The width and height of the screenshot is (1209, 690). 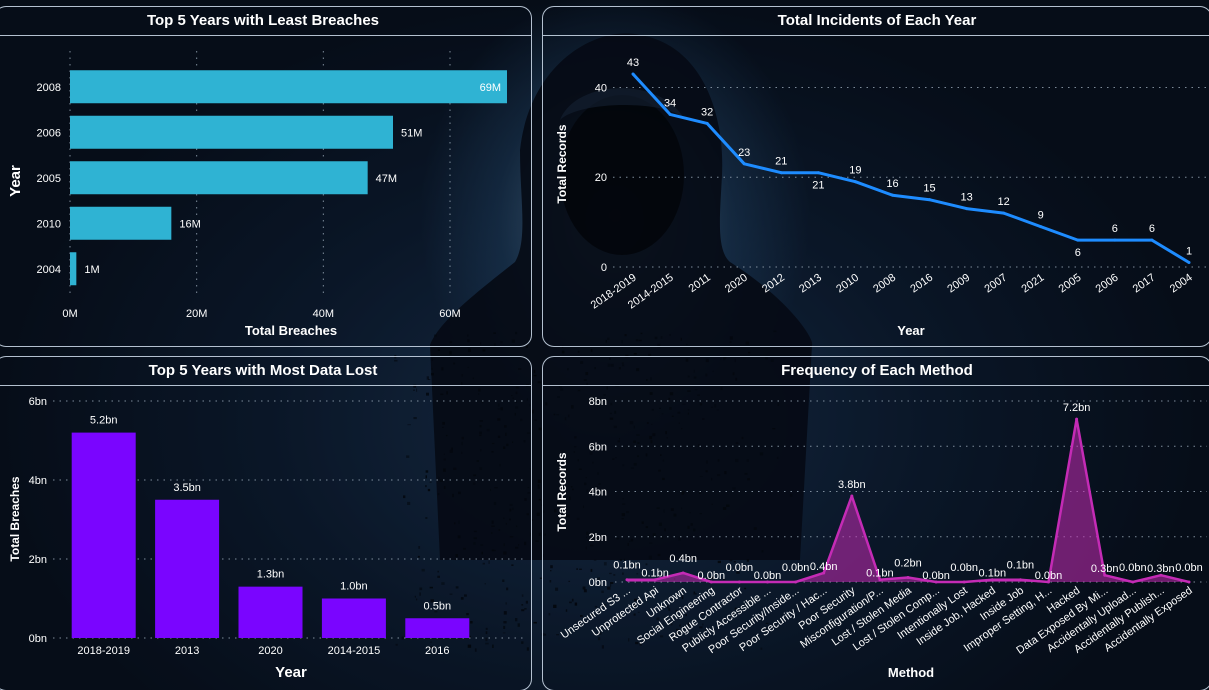 What do you see at coordinates (929, 189) in the screenshot?
I see `data-label: 15` at bounding box center [929, 189].